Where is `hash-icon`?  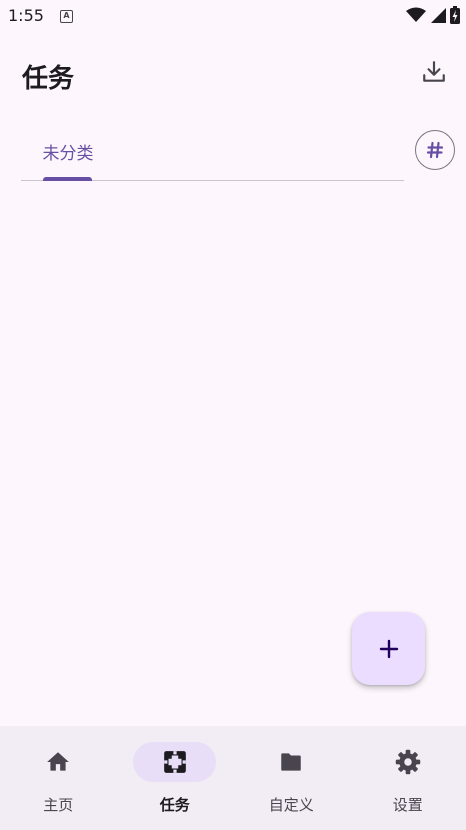
hash-icon is located at coordinates (435, 150).